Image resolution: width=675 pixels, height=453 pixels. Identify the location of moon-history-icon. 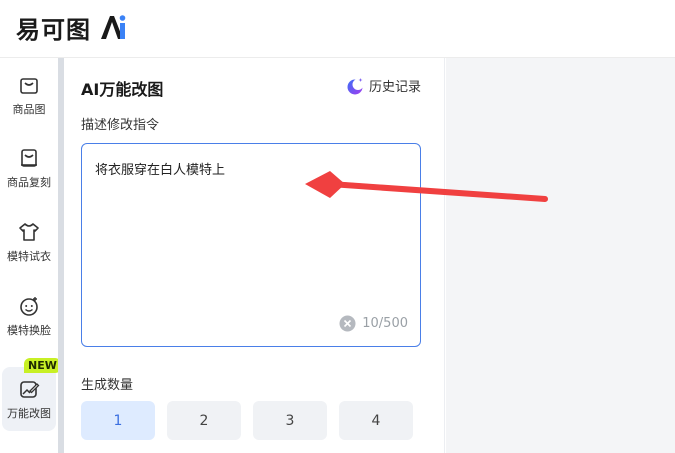
(355, 85).